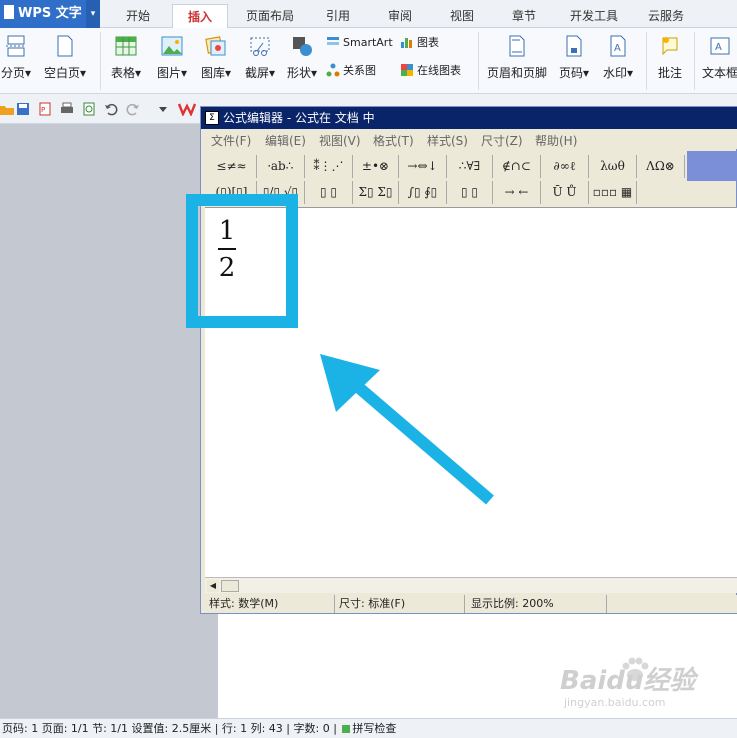 This screenshot has width=737, height=738. I want to click on gallery-label: 图库, so click(212, 73).